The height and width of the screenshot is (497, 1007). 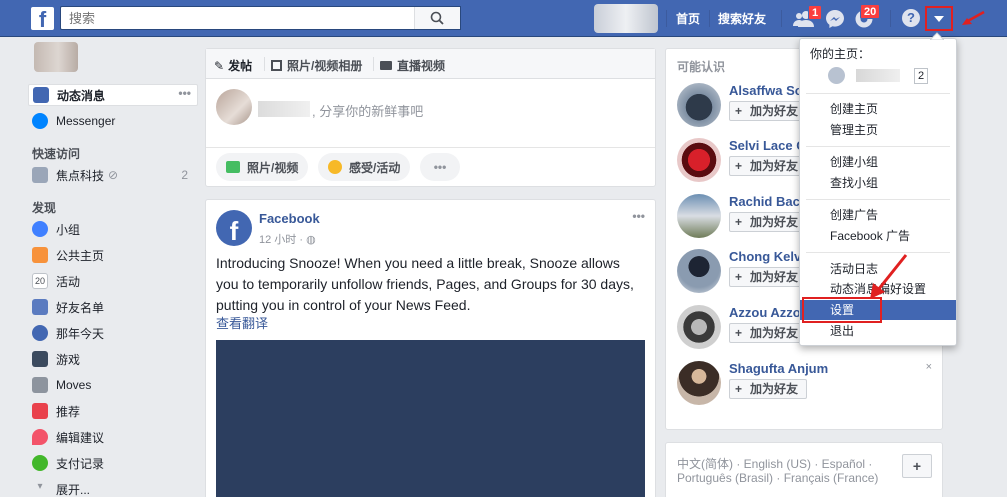 I want to click on create-group-item: 创建小组, so click(x=878, y=162).